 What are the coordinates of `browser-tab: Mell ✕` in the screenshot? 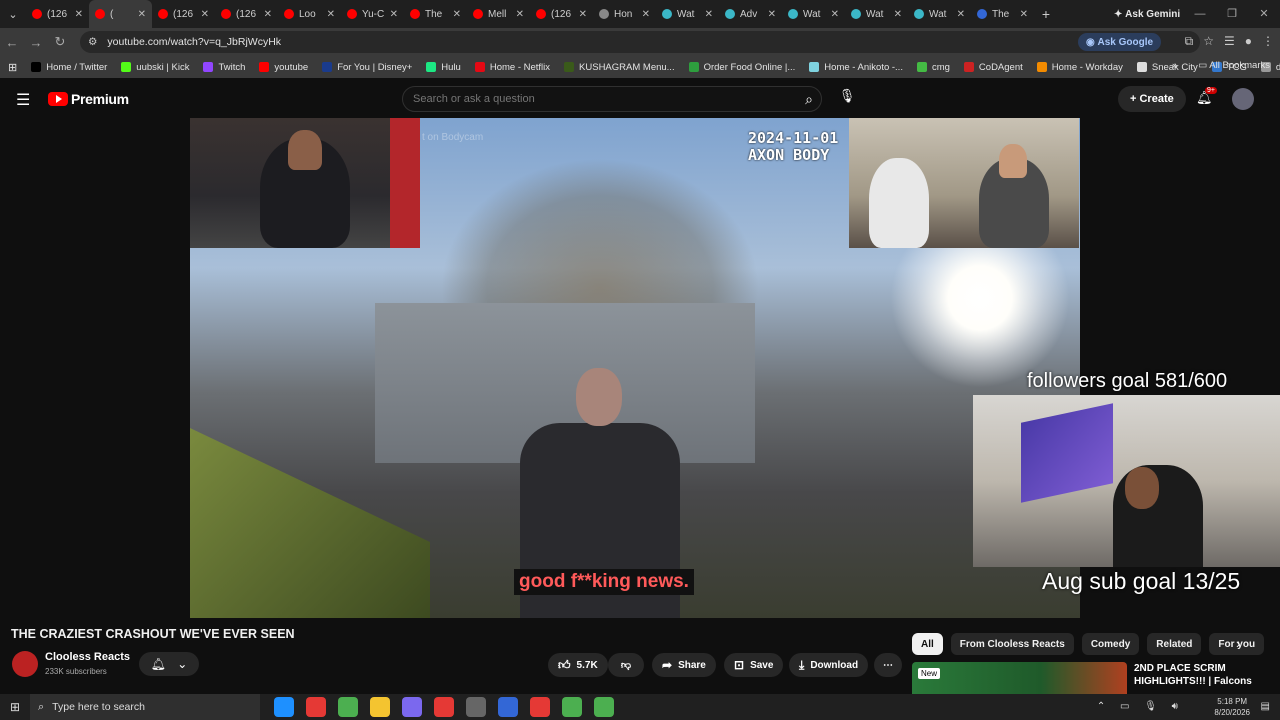 It's located at (498, 14).